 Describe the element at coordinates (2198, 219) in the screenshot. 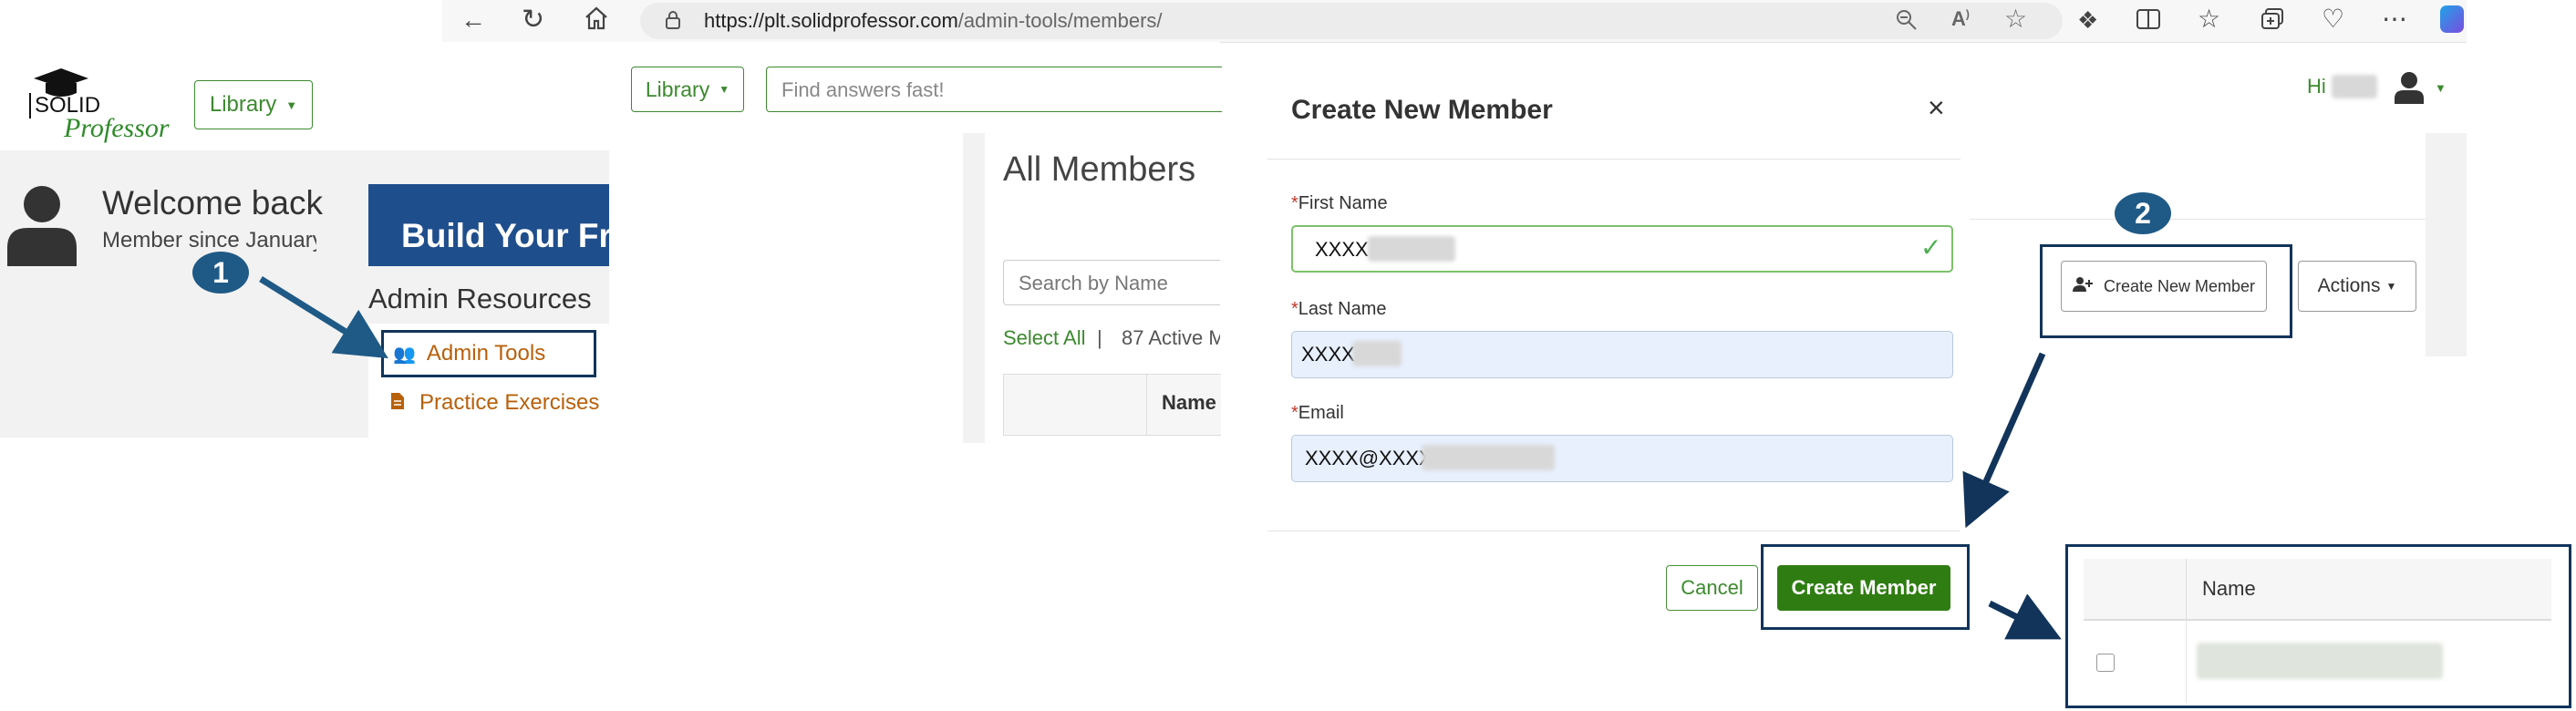

I see `actions-divider` at that location.